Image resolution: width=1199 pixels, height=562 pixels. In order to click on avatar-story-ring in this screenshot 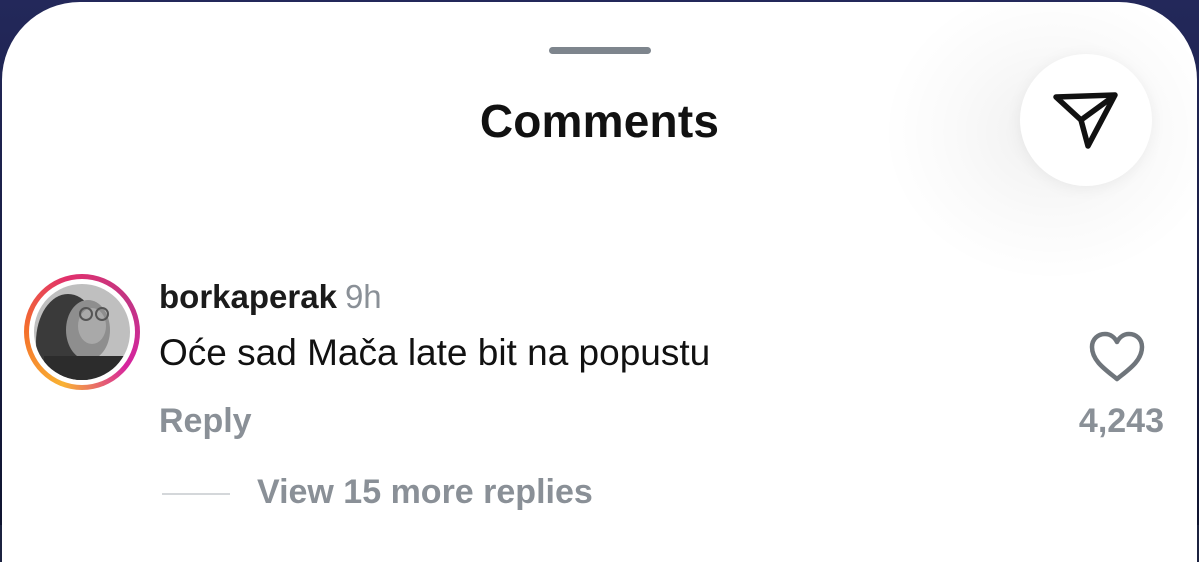, I will do `click(82, 332)`.